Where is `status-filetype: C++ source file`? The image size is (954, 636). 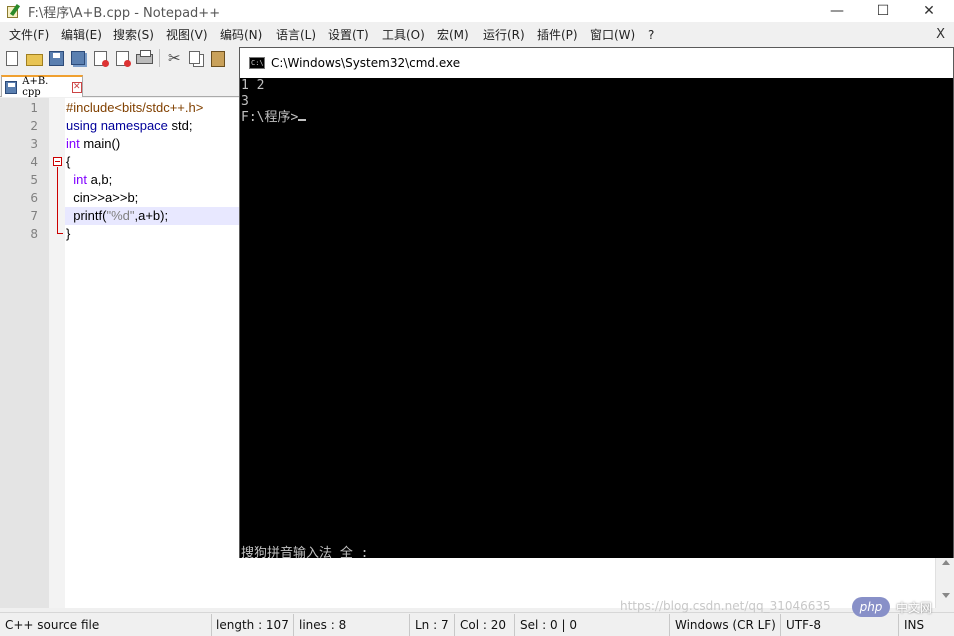
status-filetype: C++ source file is located at coordinates (106, 624).